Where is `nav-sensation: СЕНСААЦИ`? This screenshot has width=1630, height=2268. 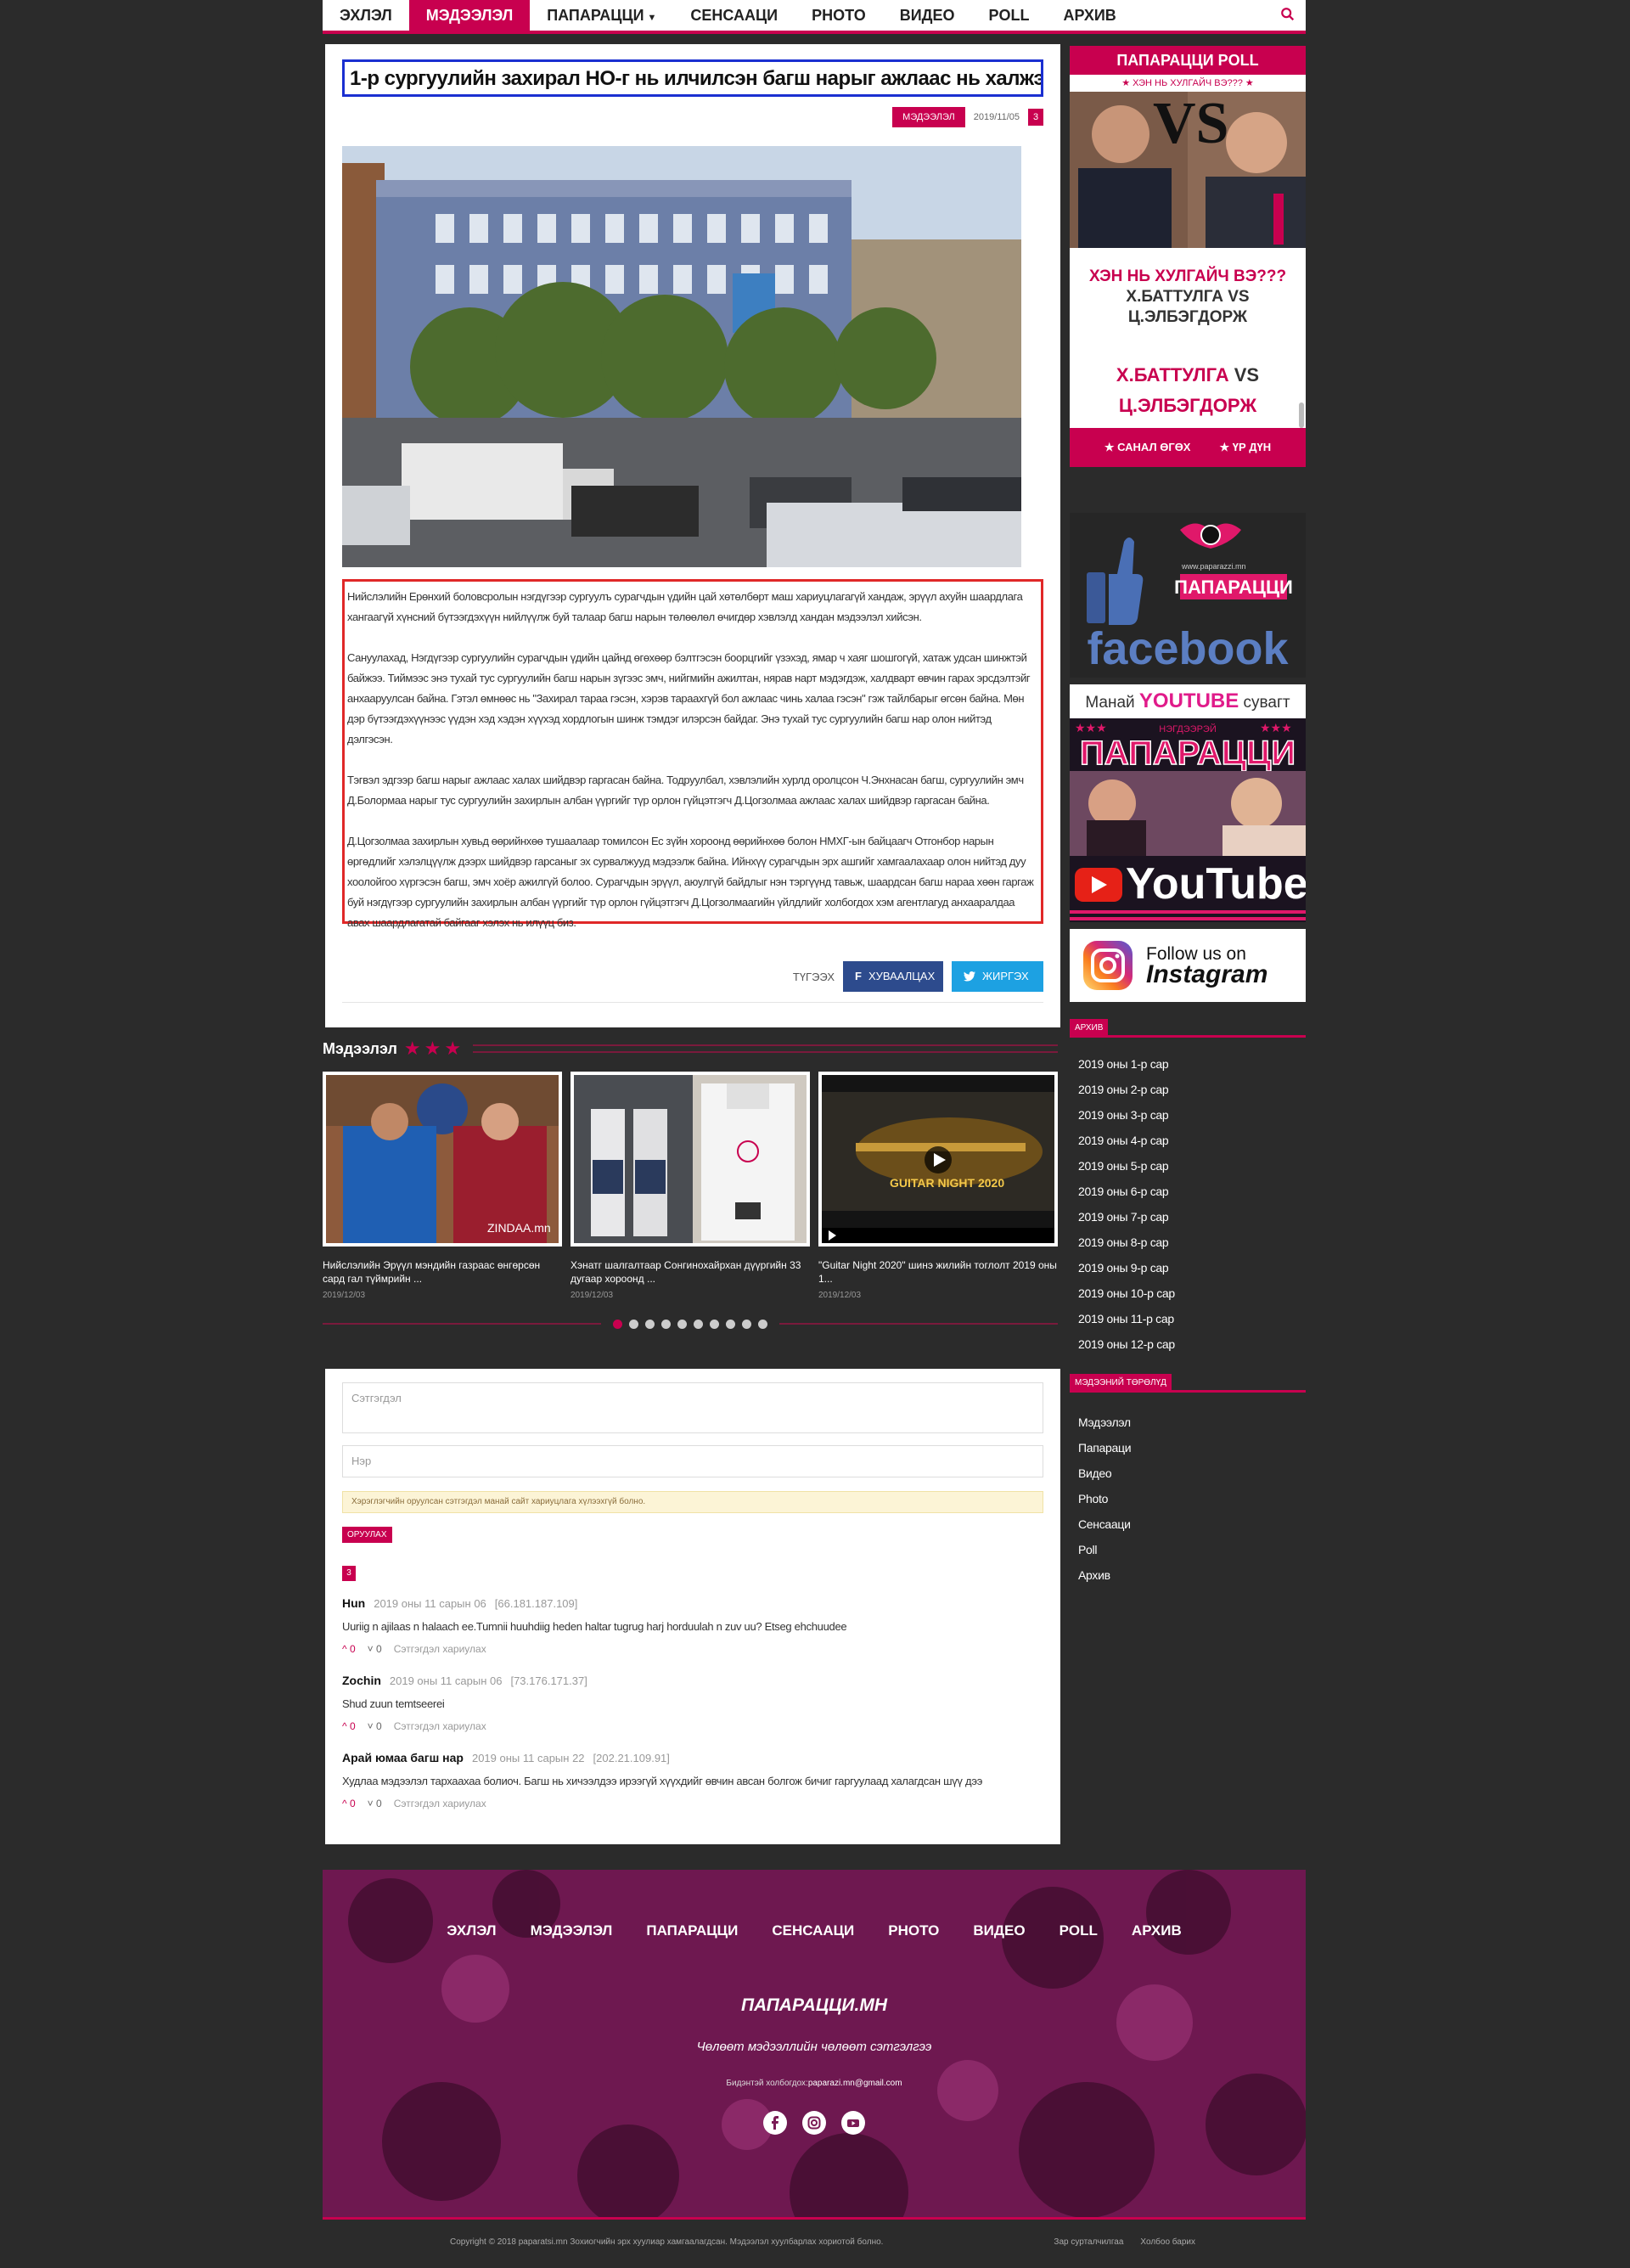
nav-sensation: СЕНСААЦИ is located at coordinates (734, 15).